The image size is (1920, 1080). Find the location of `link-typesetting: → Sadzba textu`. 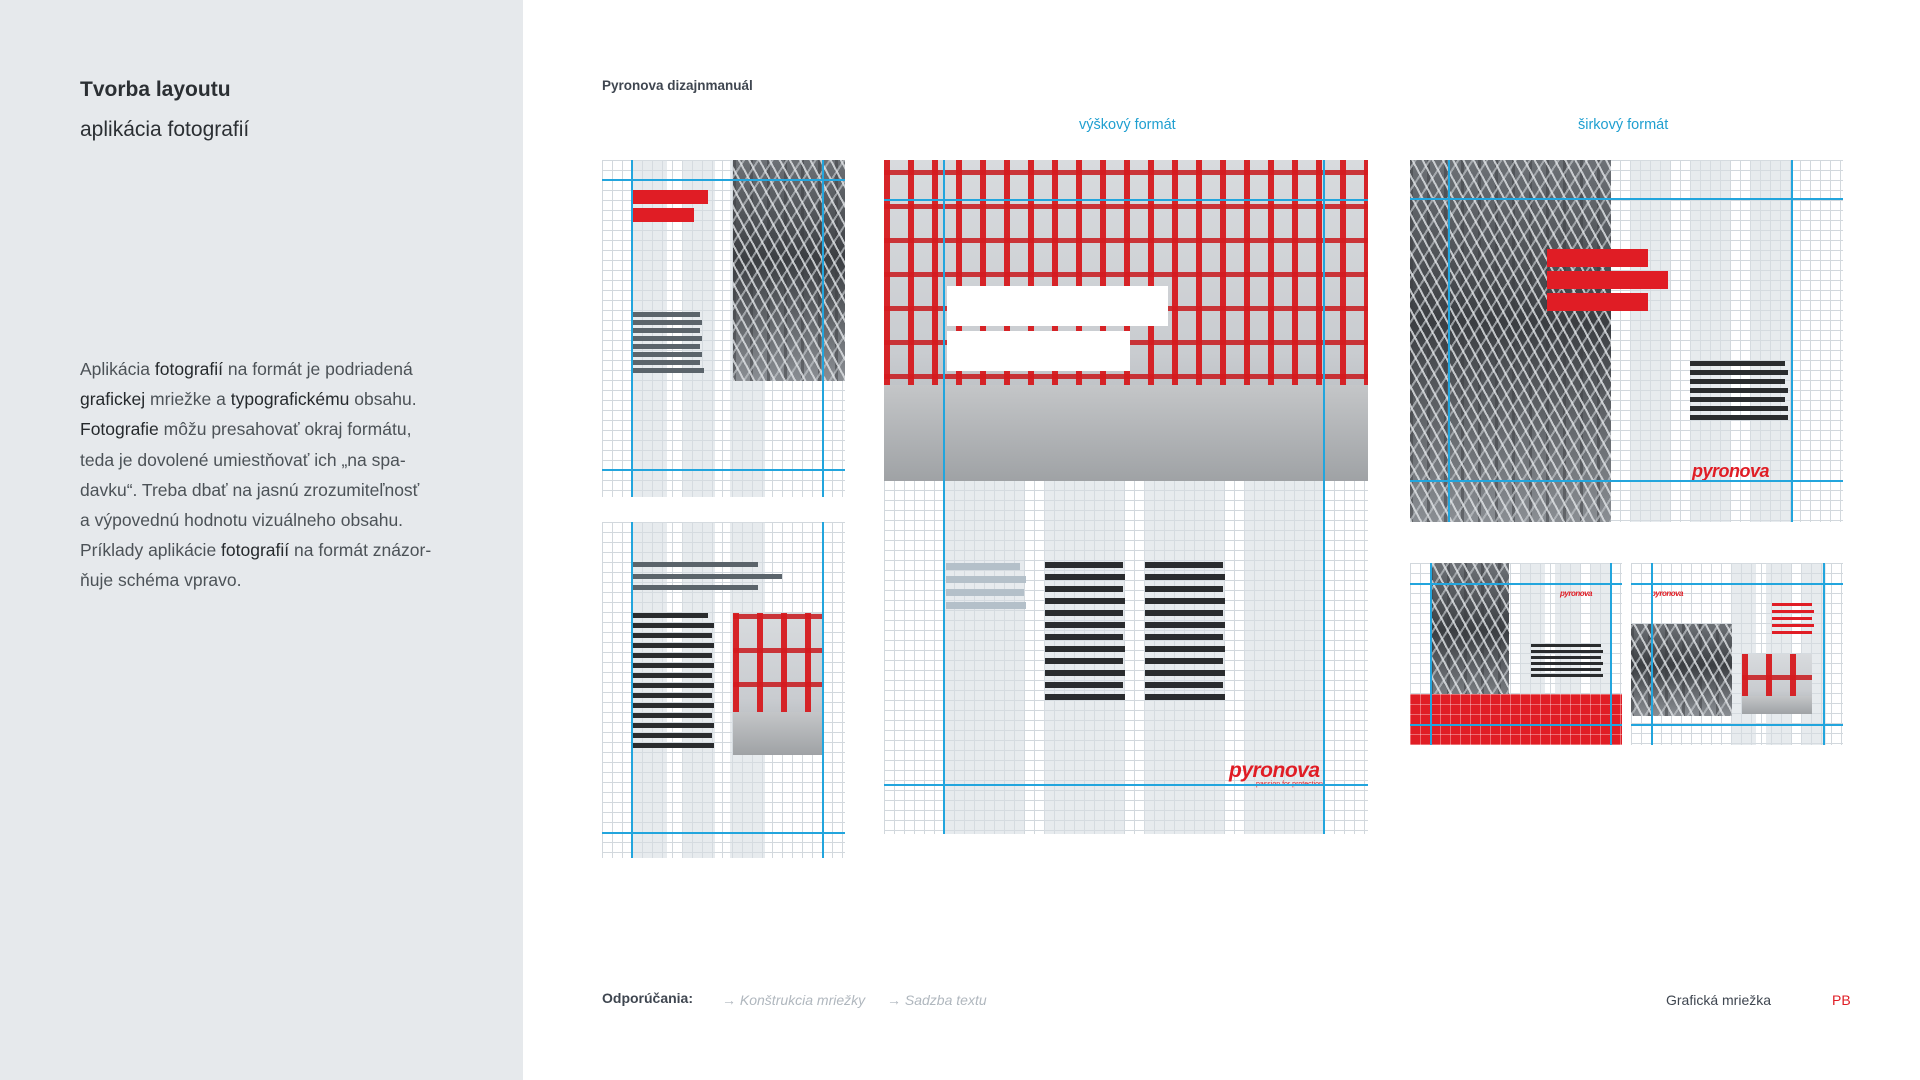

link-typesetting: → Sadzba textu is located at coordinates (937, 1000).